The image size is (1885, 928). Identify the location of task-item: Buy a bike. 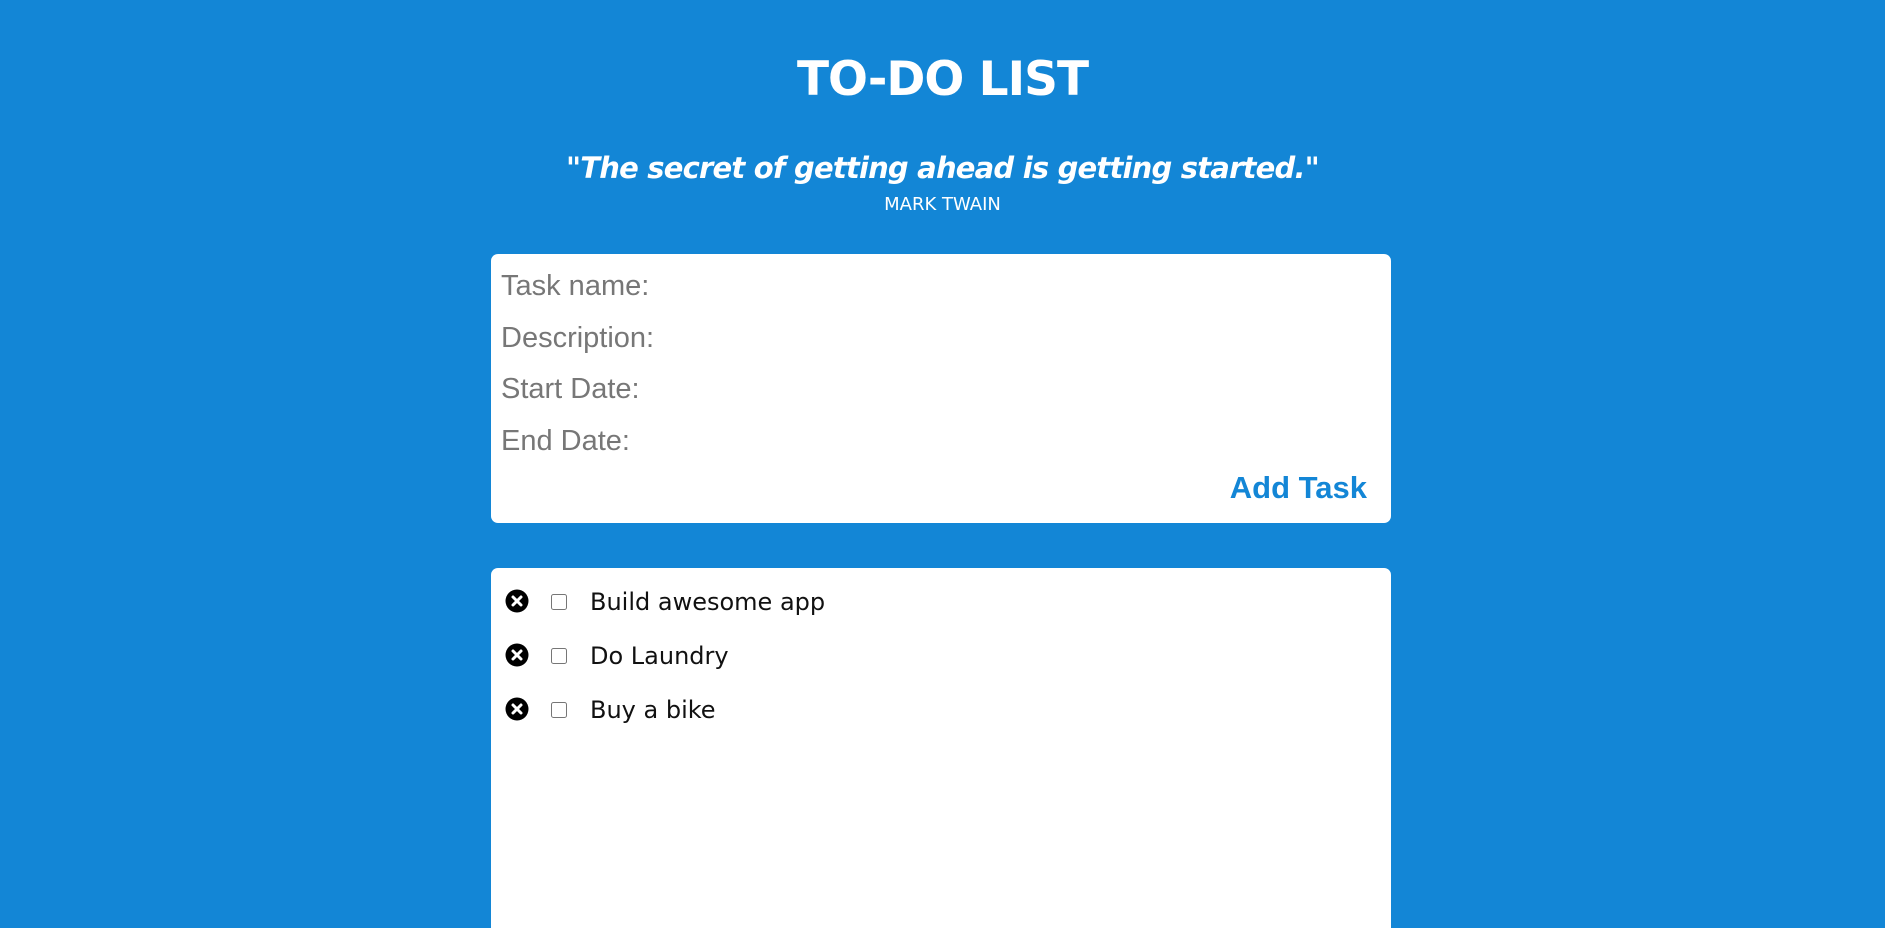
(941, 709).